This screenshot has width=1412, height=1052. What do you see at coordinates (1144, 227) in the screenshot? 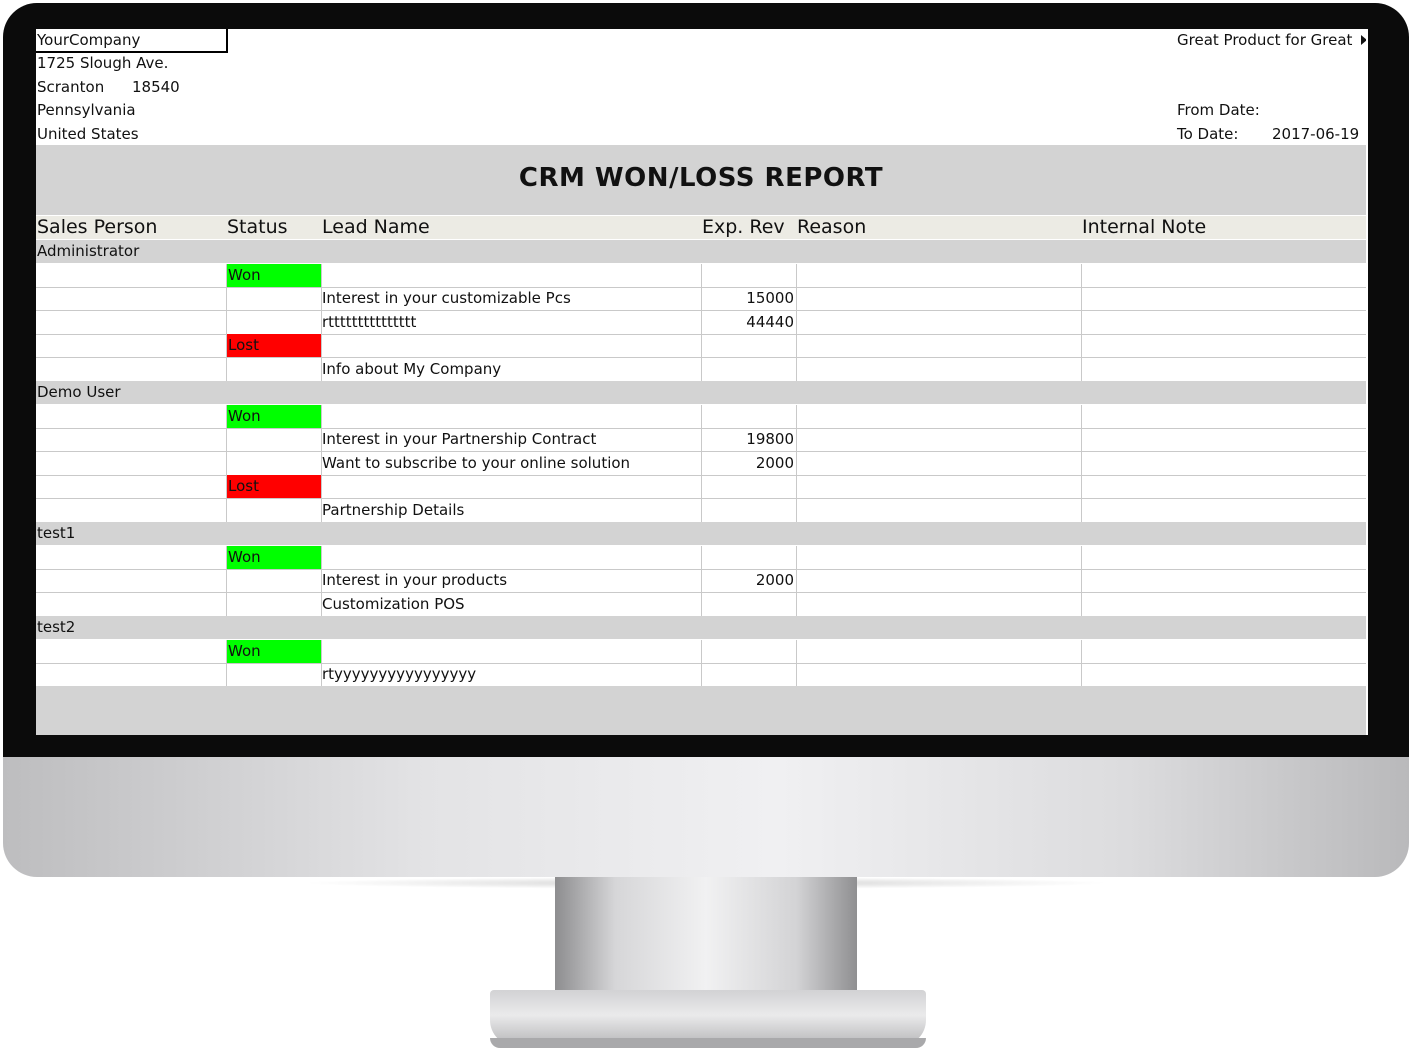
I see `column-header-internal-note: Internal Note` at bounding box center [1144, 227].